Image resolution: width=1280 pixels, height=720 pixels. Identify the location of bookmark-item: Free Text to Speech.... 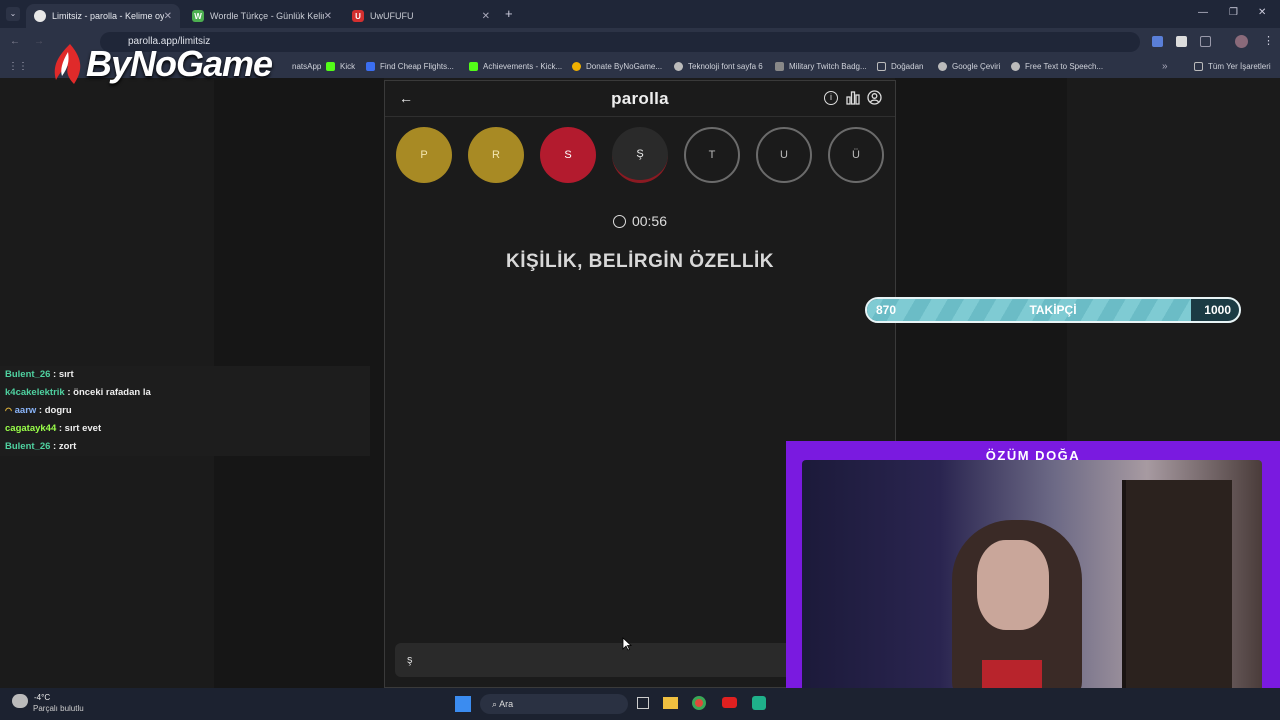
(1057, 66).